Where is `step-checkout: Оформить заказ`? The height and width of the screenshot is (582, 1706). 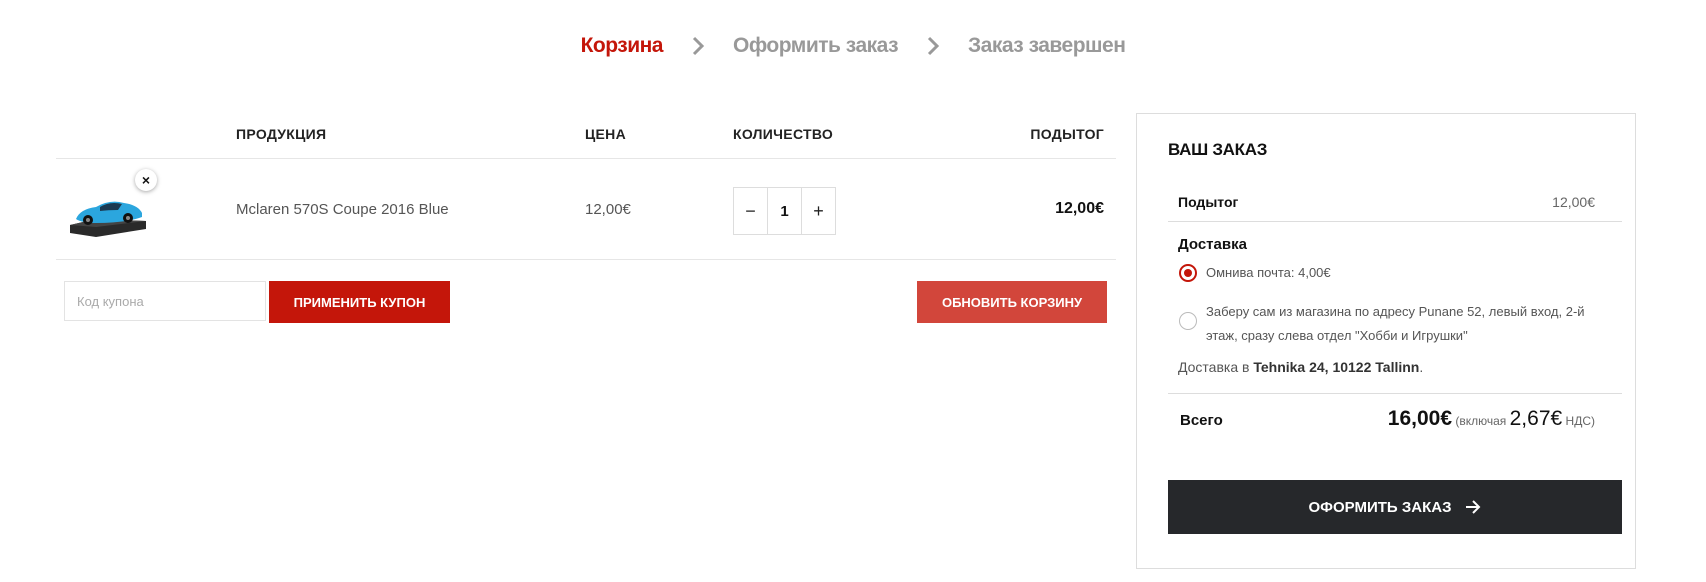 step-checkout: Оформить заказ is located at coordinates (816, 46).